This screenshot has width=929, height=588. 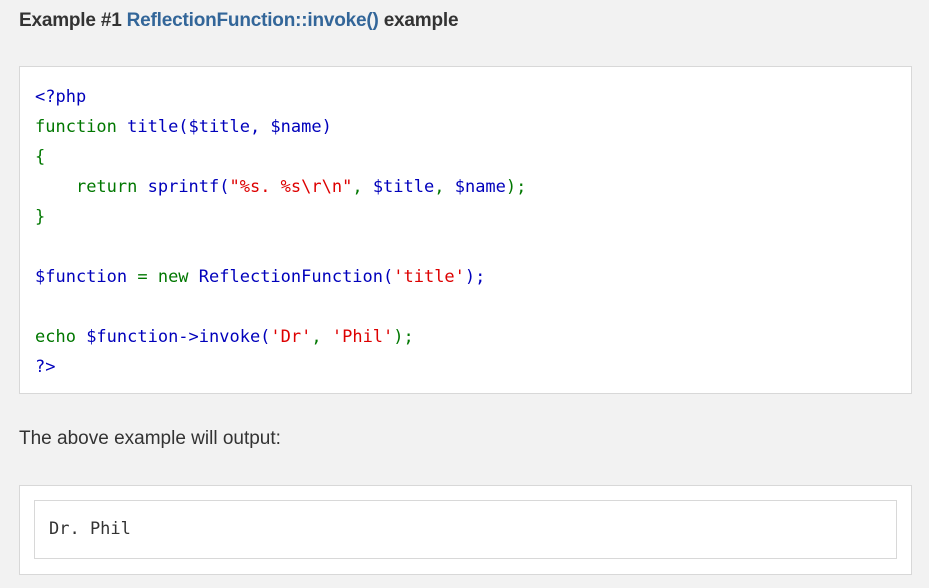 What do you see at coordinates (280, 367) in the screenshot?
I see `code-line-10: ?>` at bounding box center [280, 367].